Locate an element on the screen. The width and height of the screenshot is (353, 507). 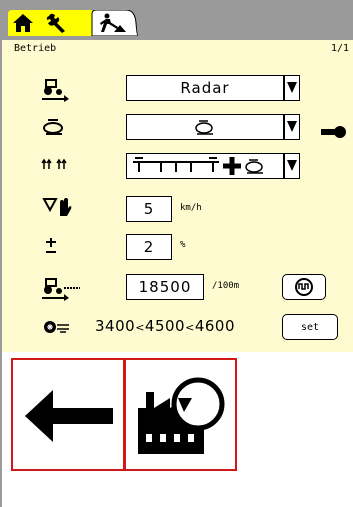
wrench-icon is located at coordinates (57, 23).